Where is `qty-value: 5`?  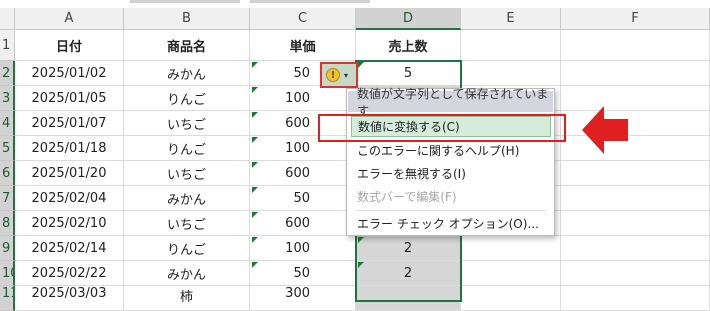 qty-value: 5 is located at coordinates (408, 73).